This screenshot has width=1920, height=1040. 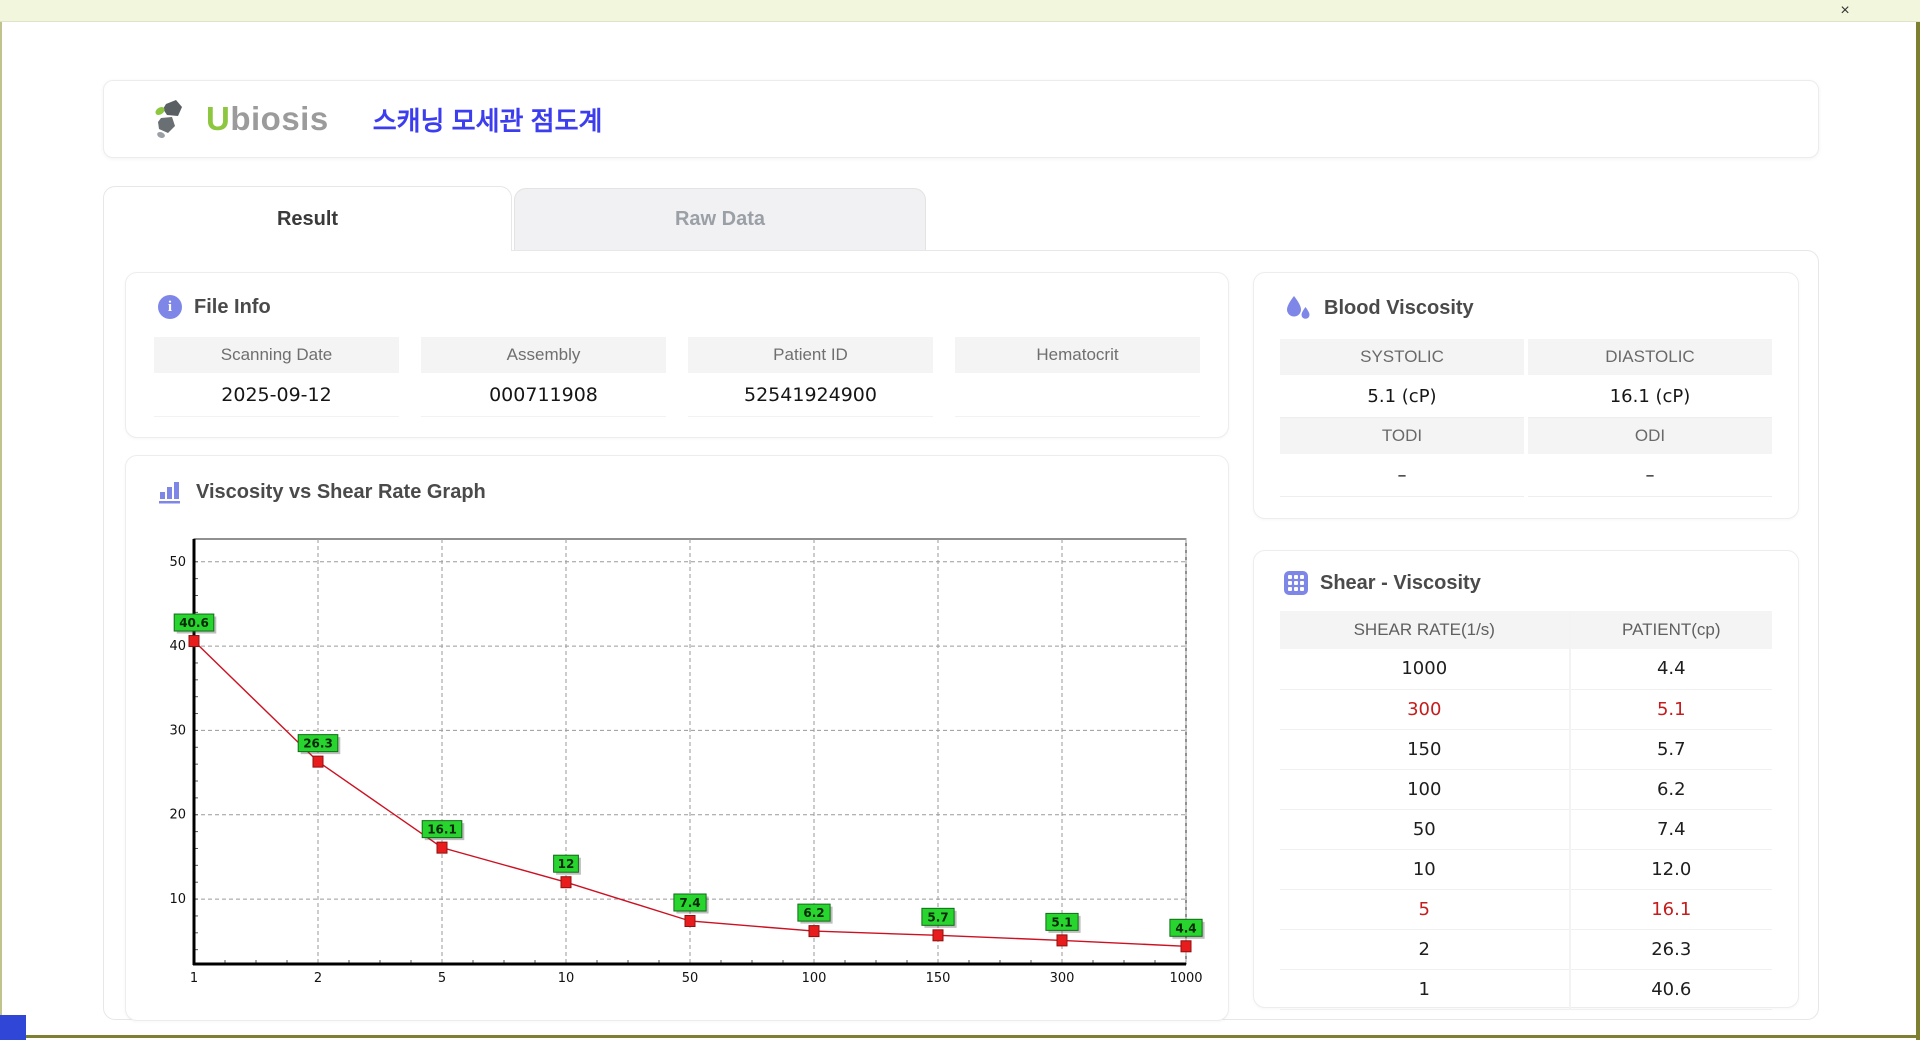 I want to click on data-point-label: 5.7, so click(x=937, y=917).